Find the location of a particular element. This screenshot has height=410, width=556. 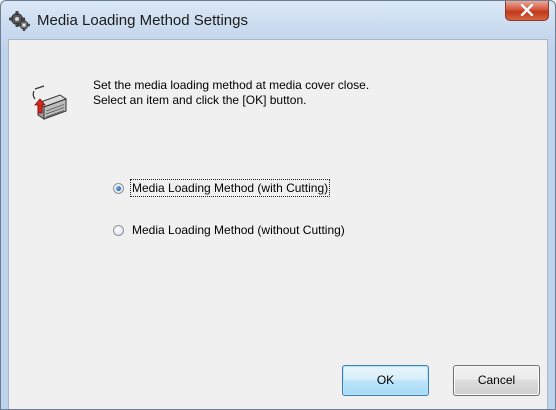

radio-label-without-cutting: Media Loading Method (without Cutting) is located at coordinates (238, 230).